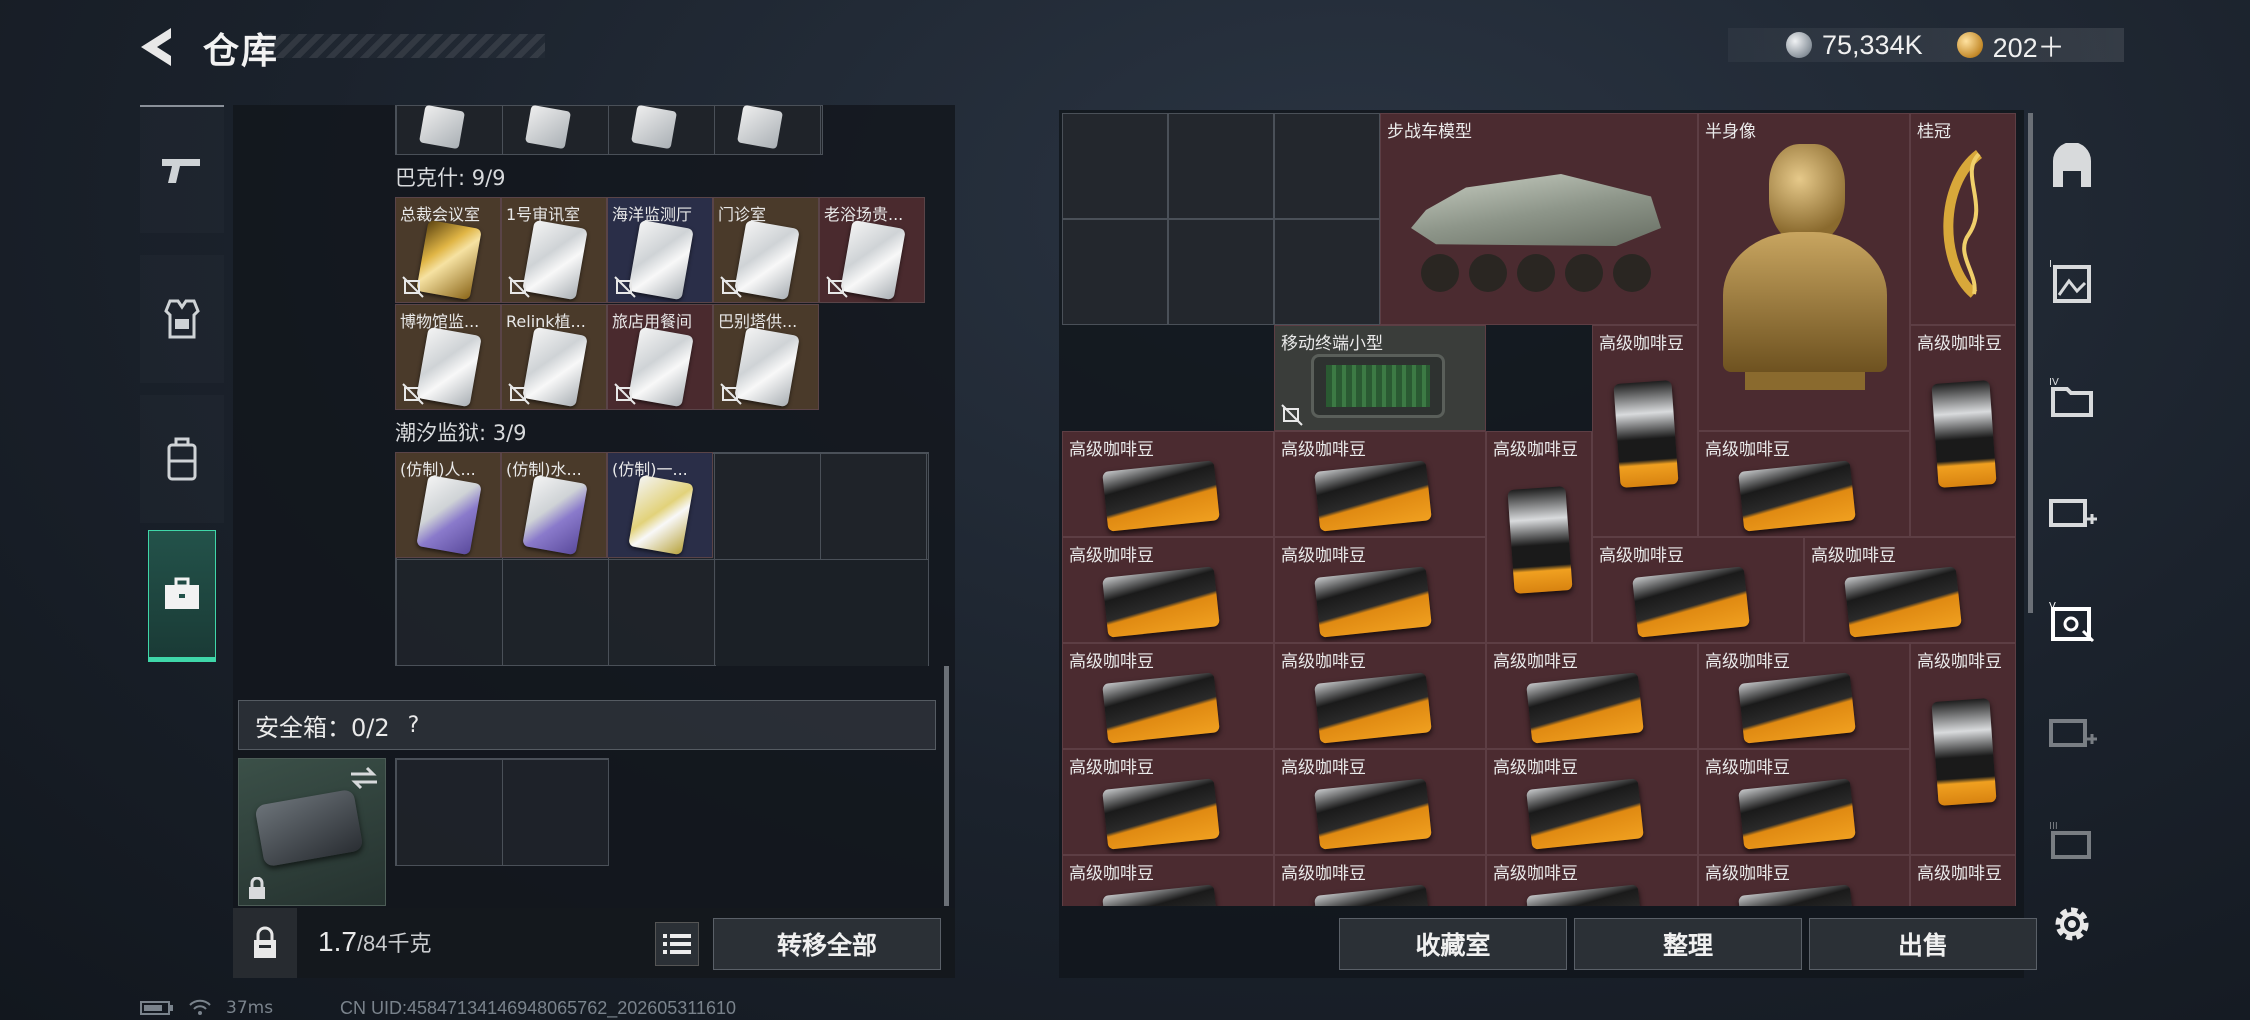 This screenshot has width=2250, height=1020. What do you see at coordinates (2072, 282) in the screenshot?
I see `storage-category-1: I` at bounding box center [2072, 282].